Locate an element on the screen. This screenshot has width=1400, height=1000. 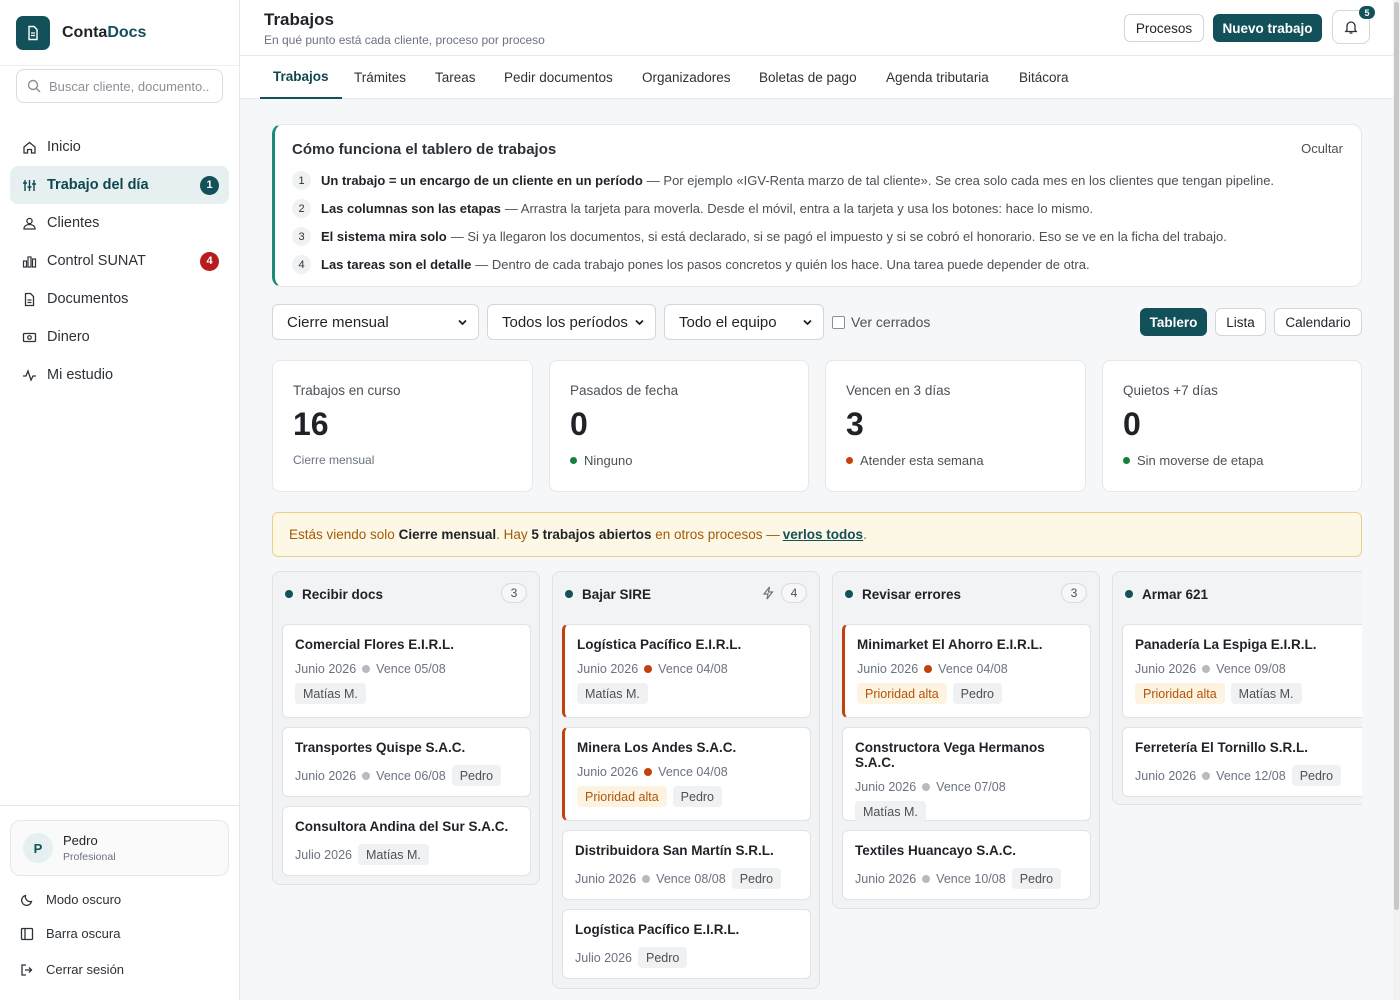
dark-mode-toggle: Modo oscuro is located at coordinates (70, 899).